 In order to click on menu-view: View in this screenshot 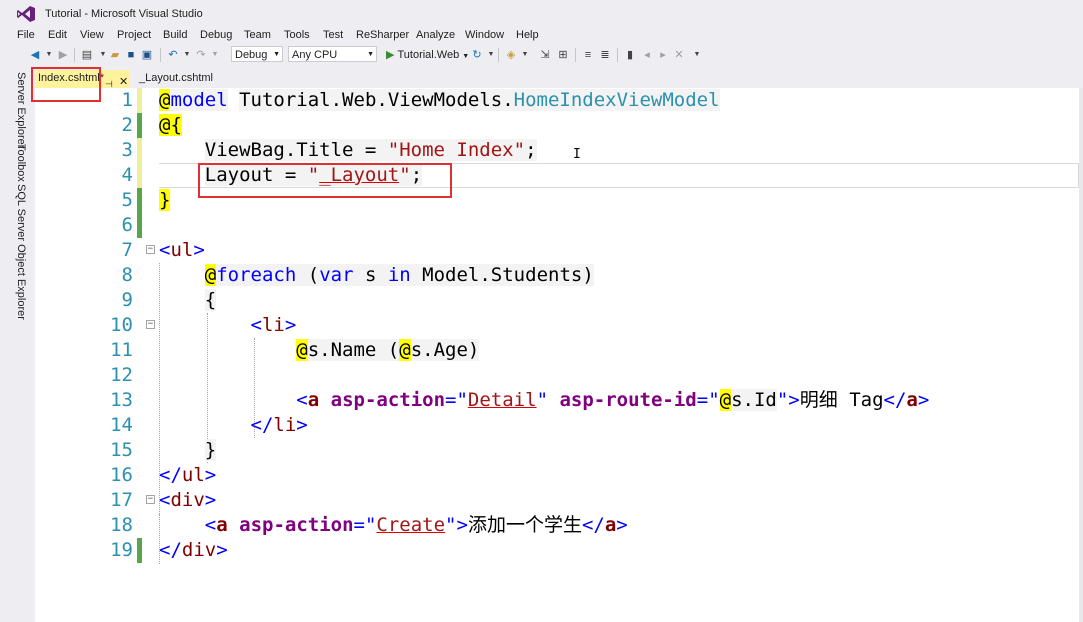, I will do `click(92, 35)`.